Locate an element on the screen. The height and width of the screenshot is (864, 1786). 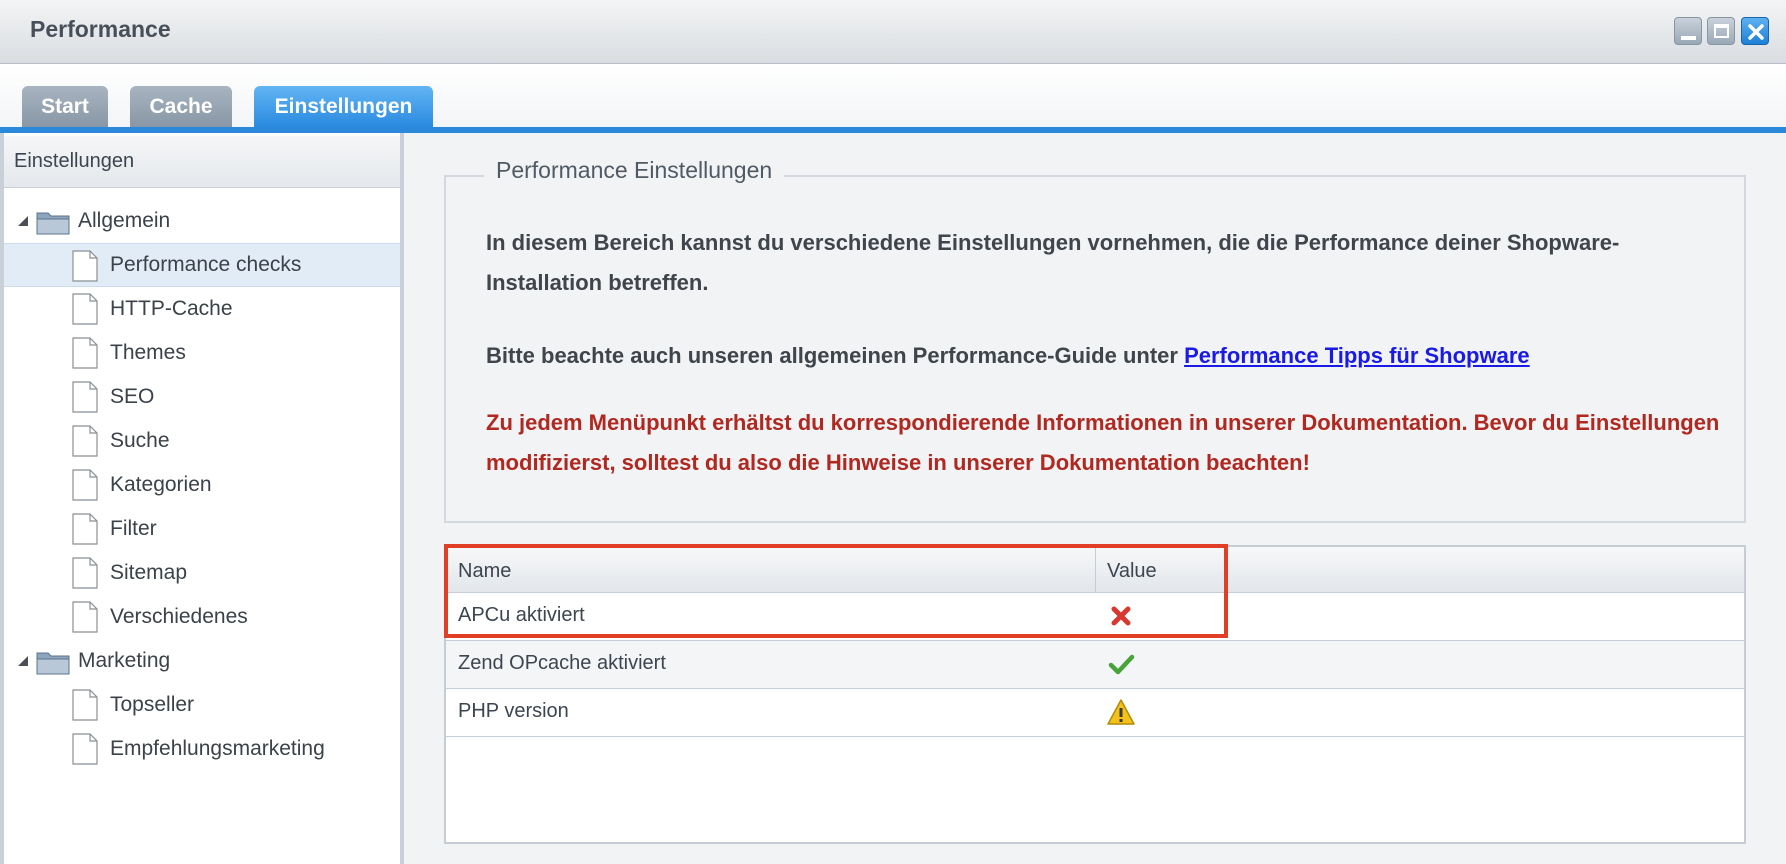
tree-item-themes: Themes is located at coordinates (202, 353).